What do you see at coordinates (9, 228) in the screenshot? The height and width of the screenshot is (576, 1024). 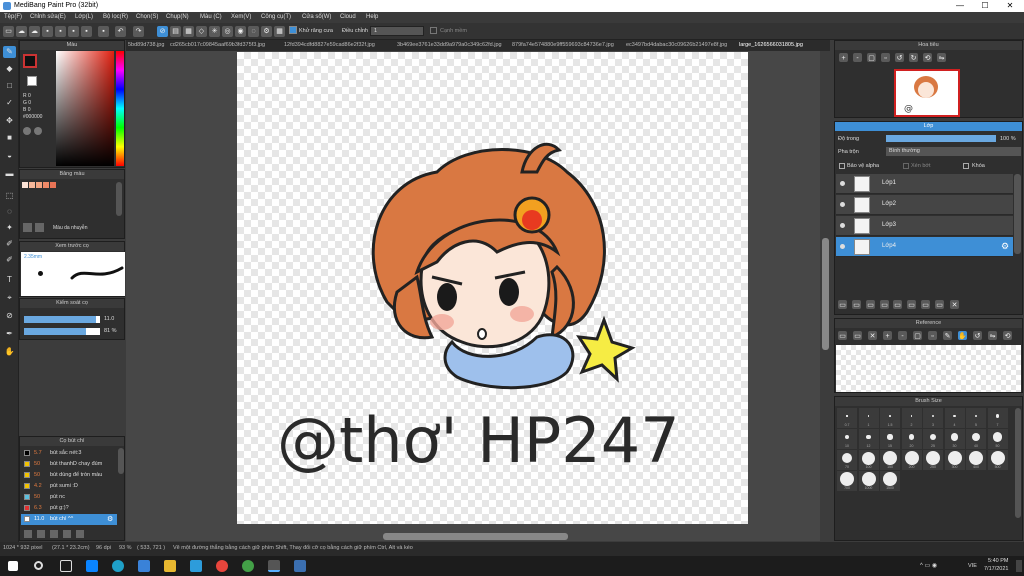 I see `magic-wand-icon: ✦` at bounding box center [9, 228].